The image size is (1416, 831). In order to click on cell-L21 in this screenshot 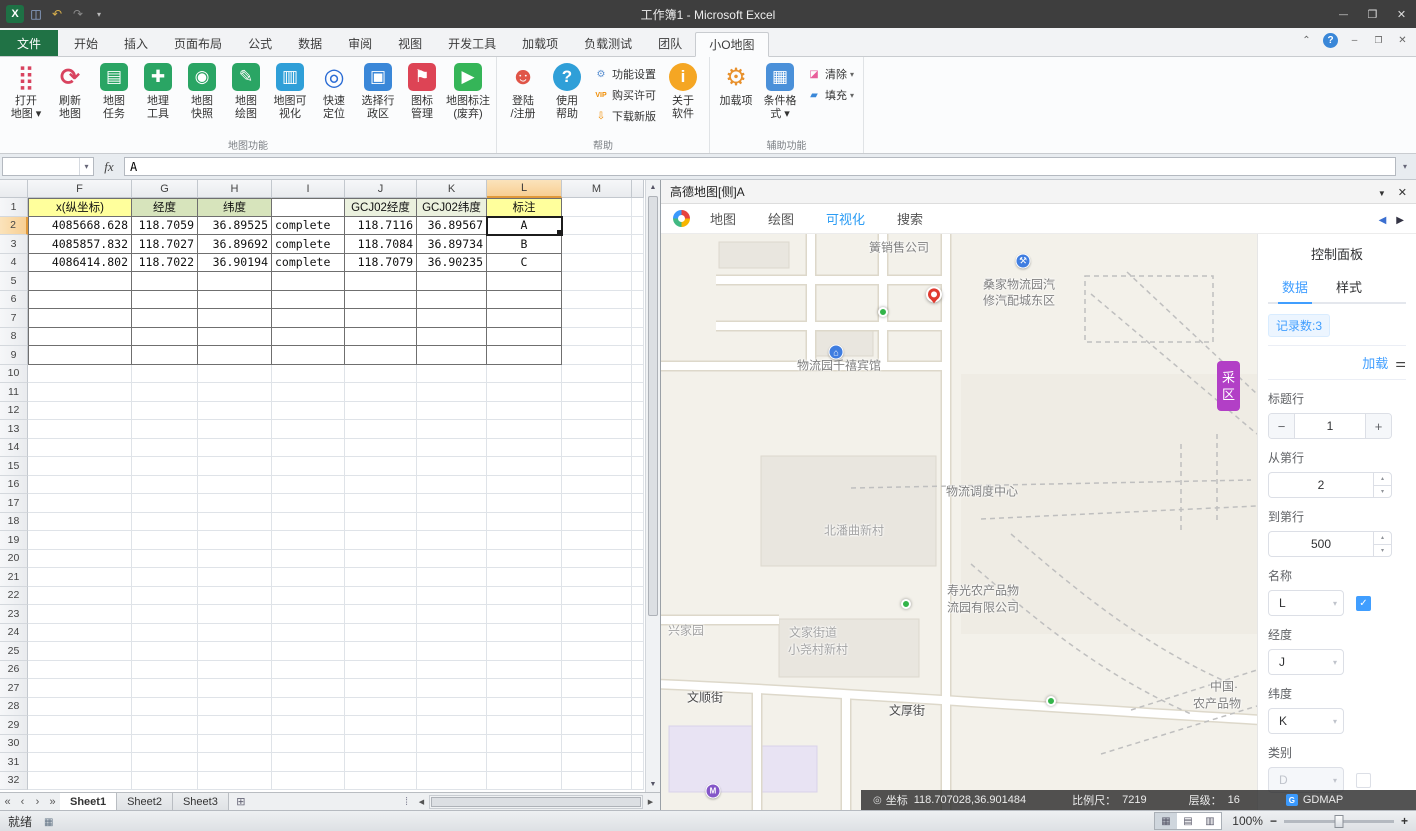, I will do `click(524, 577)`.